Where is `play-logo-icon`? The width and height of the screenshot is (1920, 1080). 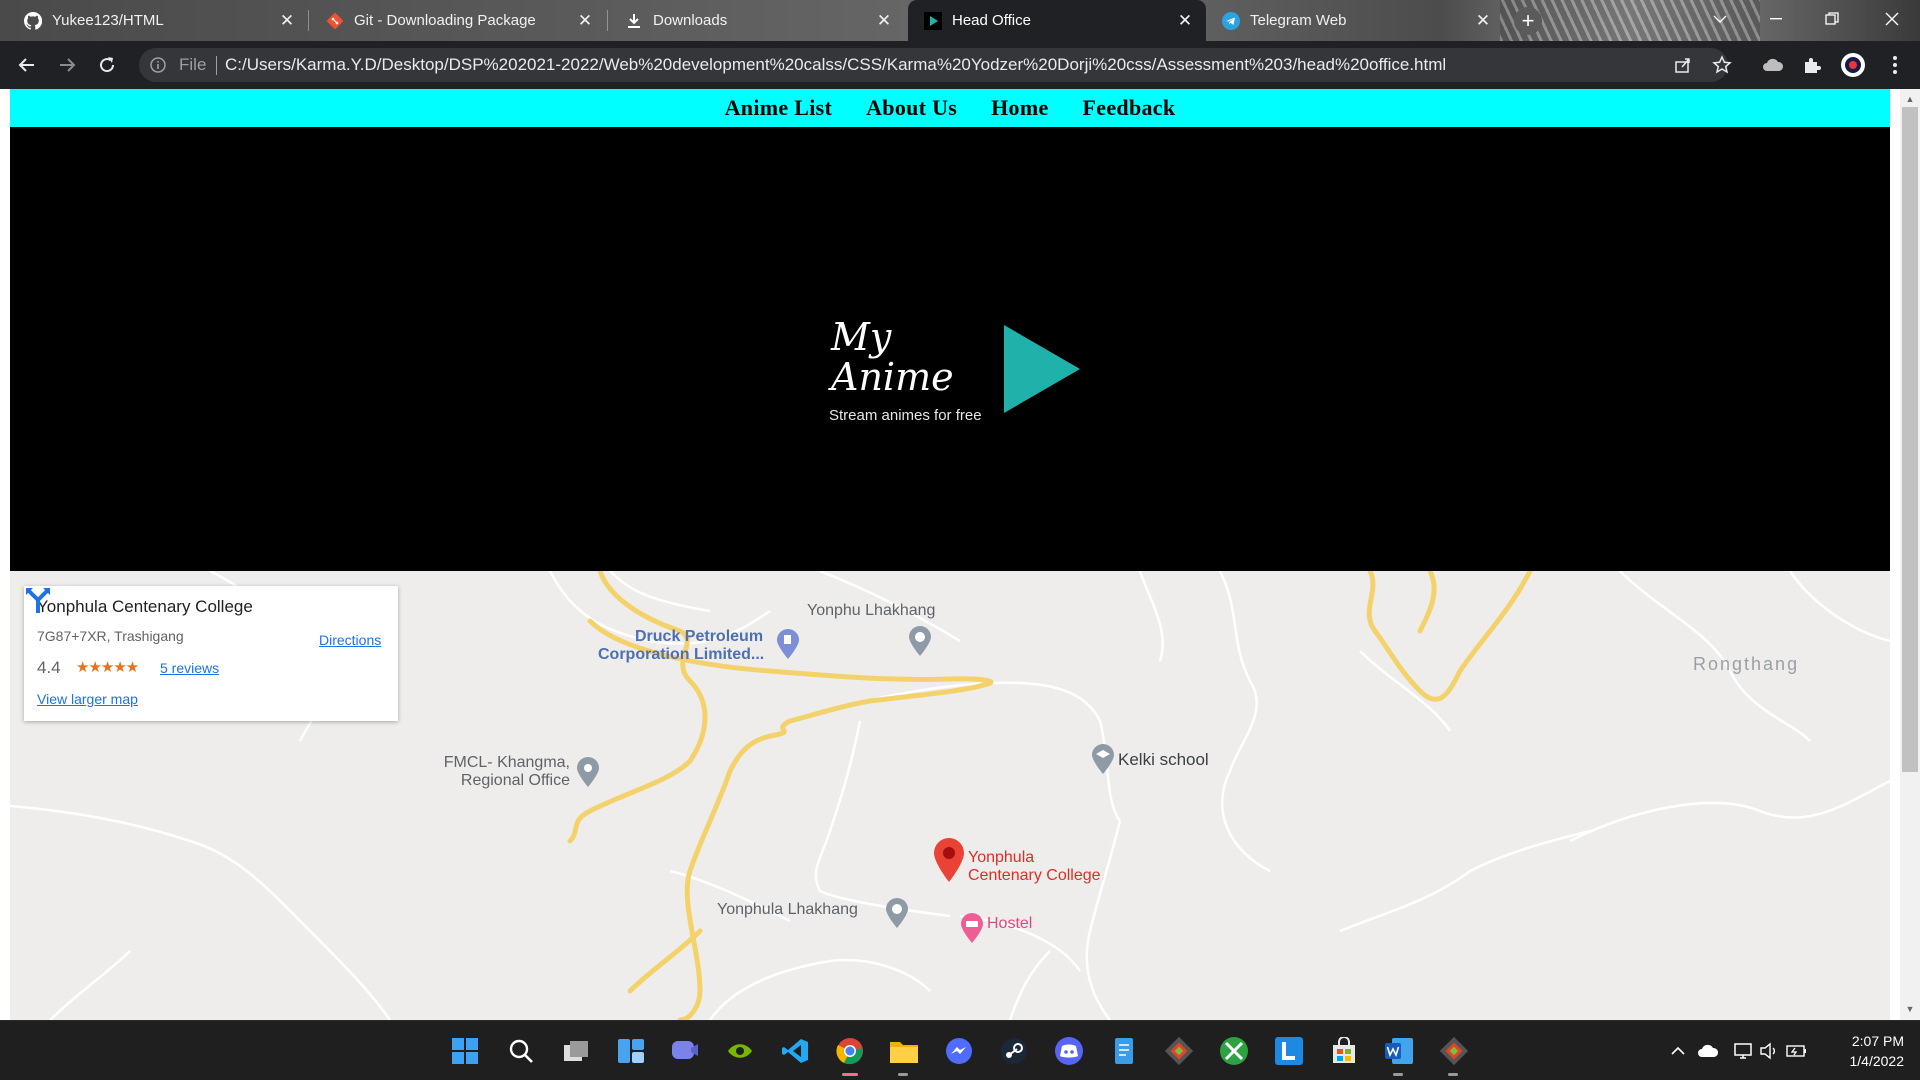 play-logo-icon is located at coordinates (1042, 369).